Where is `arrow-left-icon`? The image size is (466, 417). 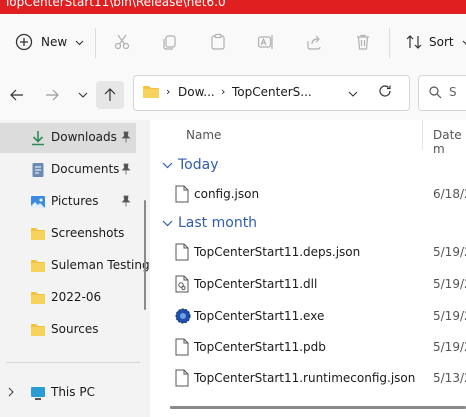 arrow-left-icon is located at coordinates (16, 95).